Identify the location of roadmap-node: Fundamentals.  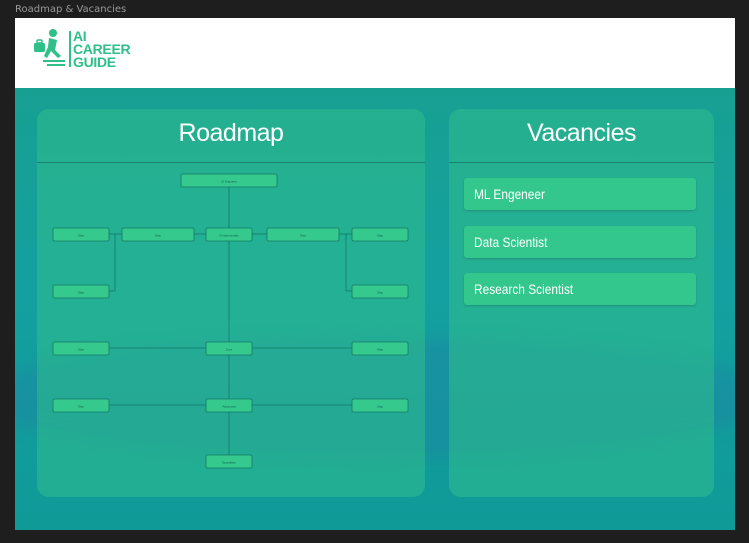
(229, 234).